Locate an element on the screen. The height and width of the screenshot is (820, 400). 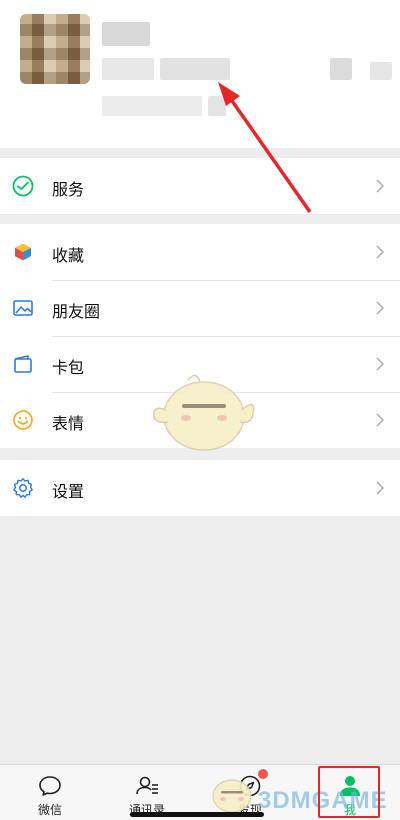
menu-item-services: 服务 is located at coordinates (200, 186).